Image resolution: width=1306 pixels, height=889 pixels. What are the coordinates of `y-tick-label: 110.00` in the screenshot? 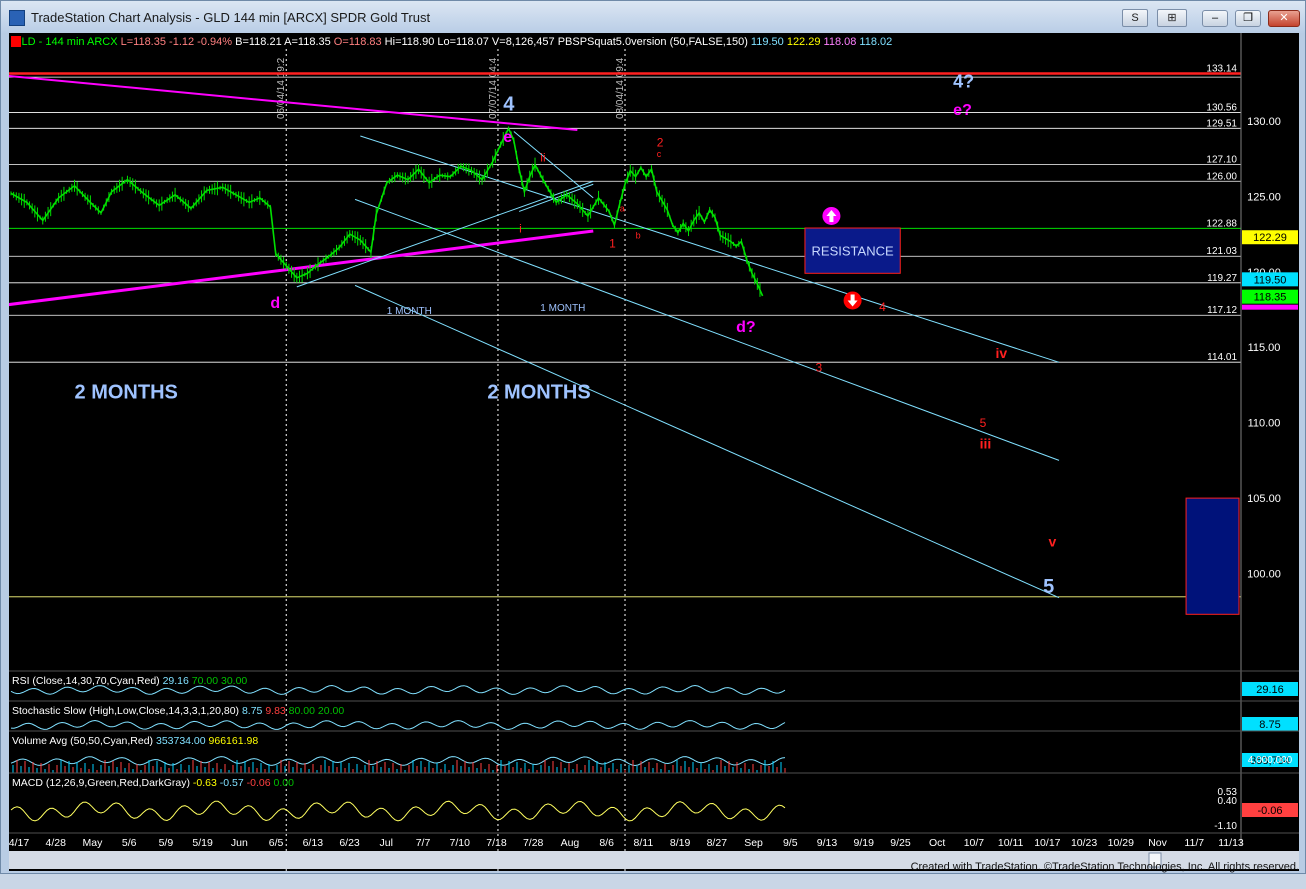 It's located at (1264, 424).